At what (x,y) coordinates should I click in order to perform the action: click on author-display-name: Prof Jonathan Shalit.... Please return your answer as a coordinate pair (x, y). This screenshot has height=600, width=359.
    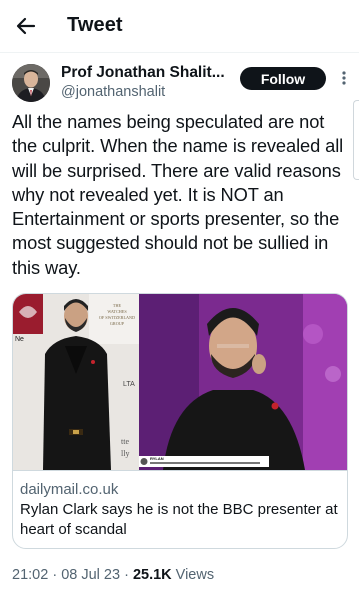
    Looking at the image, I should click on (148, 73).